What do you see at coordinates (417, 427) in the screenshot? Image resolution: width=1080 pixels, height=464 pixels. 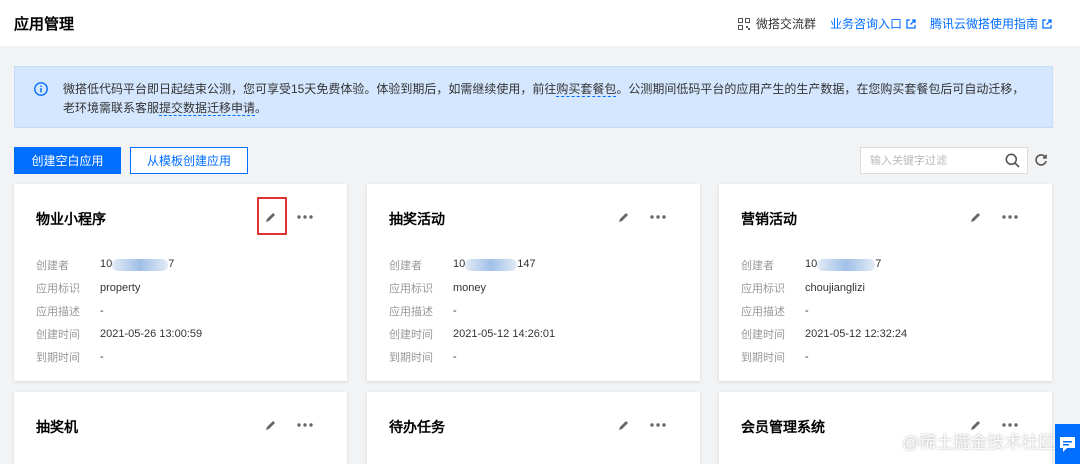 I see `app-card-title: 待办任务` at bounding box center [417, 427].